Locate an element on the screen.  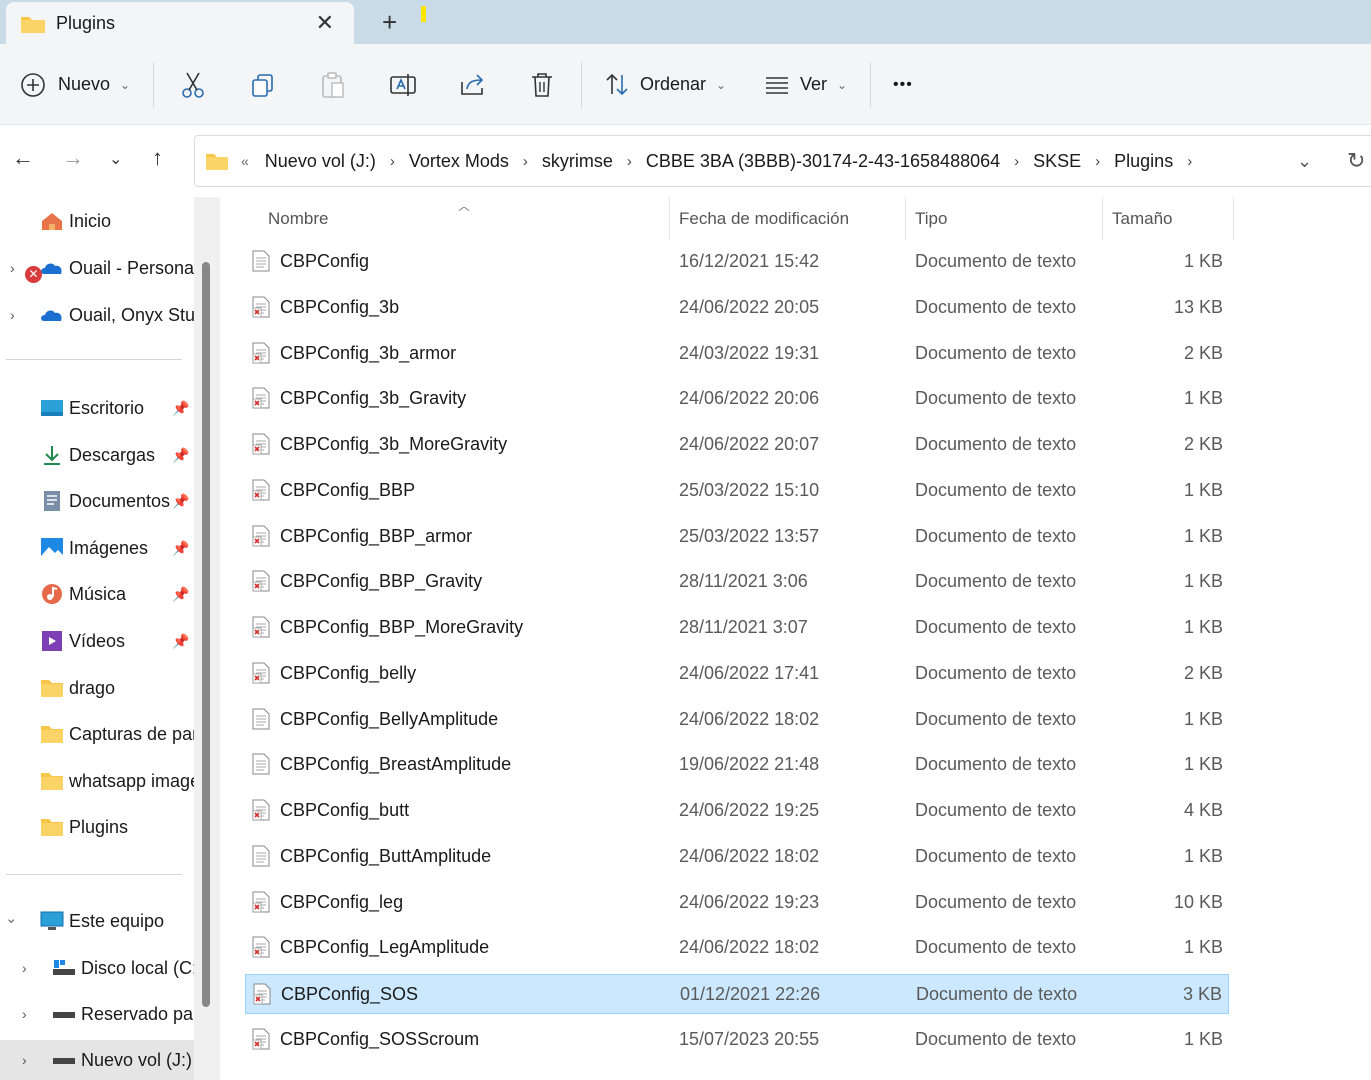
sidebar-item-screenshots: Capturas de pantalla is located at coordinates (97, 734).